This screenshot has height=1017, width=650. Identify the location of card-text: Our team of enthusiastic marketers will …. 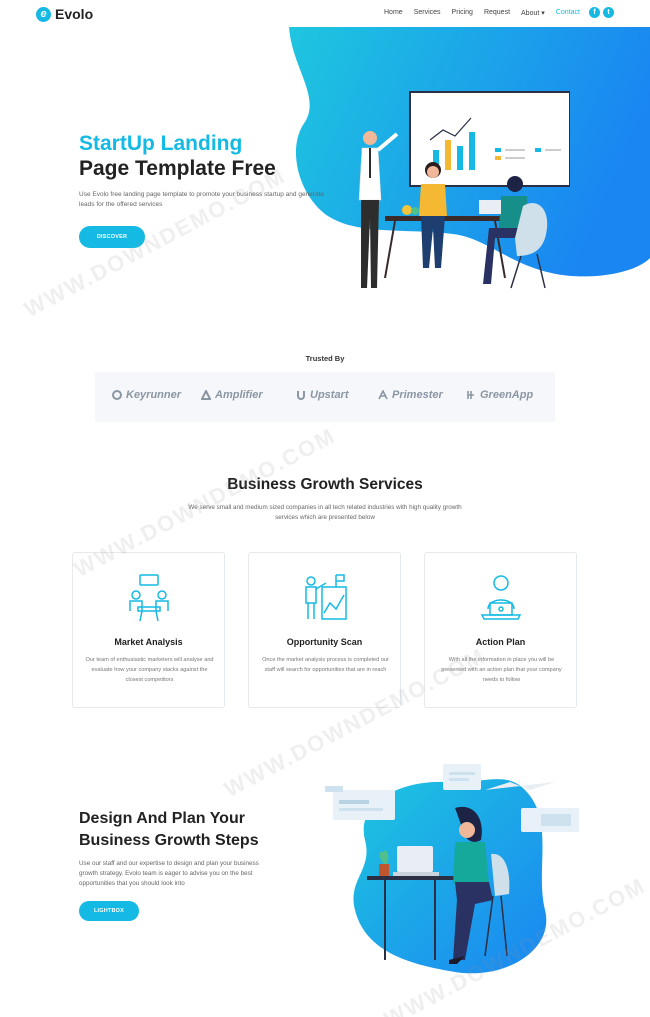
(149, 670).